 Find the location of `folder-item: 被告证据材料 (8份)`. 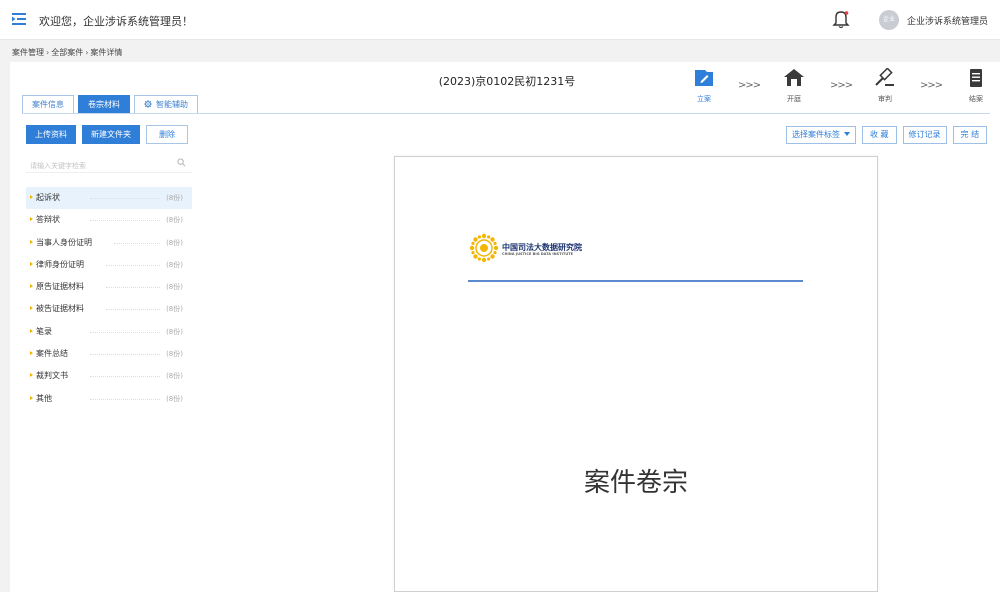

folder-item: 被告证据材料 (8份) is located at coordinates (109, 309).